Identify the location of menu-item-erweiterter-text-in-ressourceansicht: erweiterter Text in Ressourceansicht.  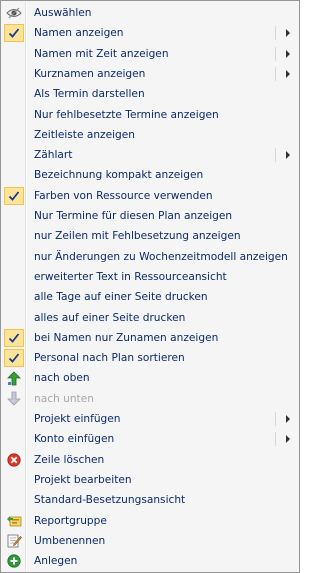
(150, 277).